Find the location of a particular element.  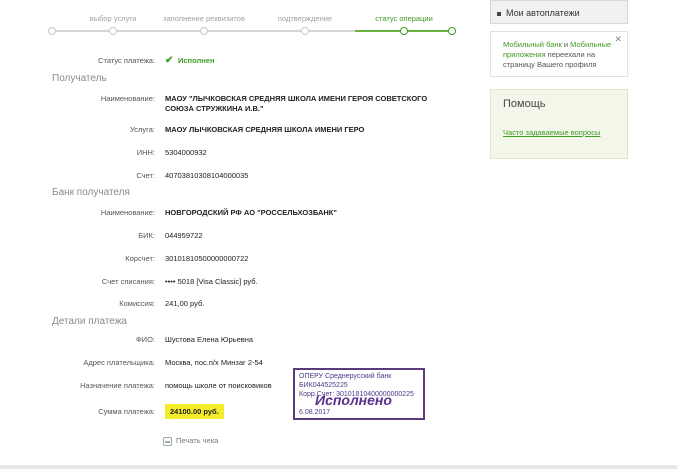

payment-status: ✔ Исполнен is located at coordinates (189, 60).